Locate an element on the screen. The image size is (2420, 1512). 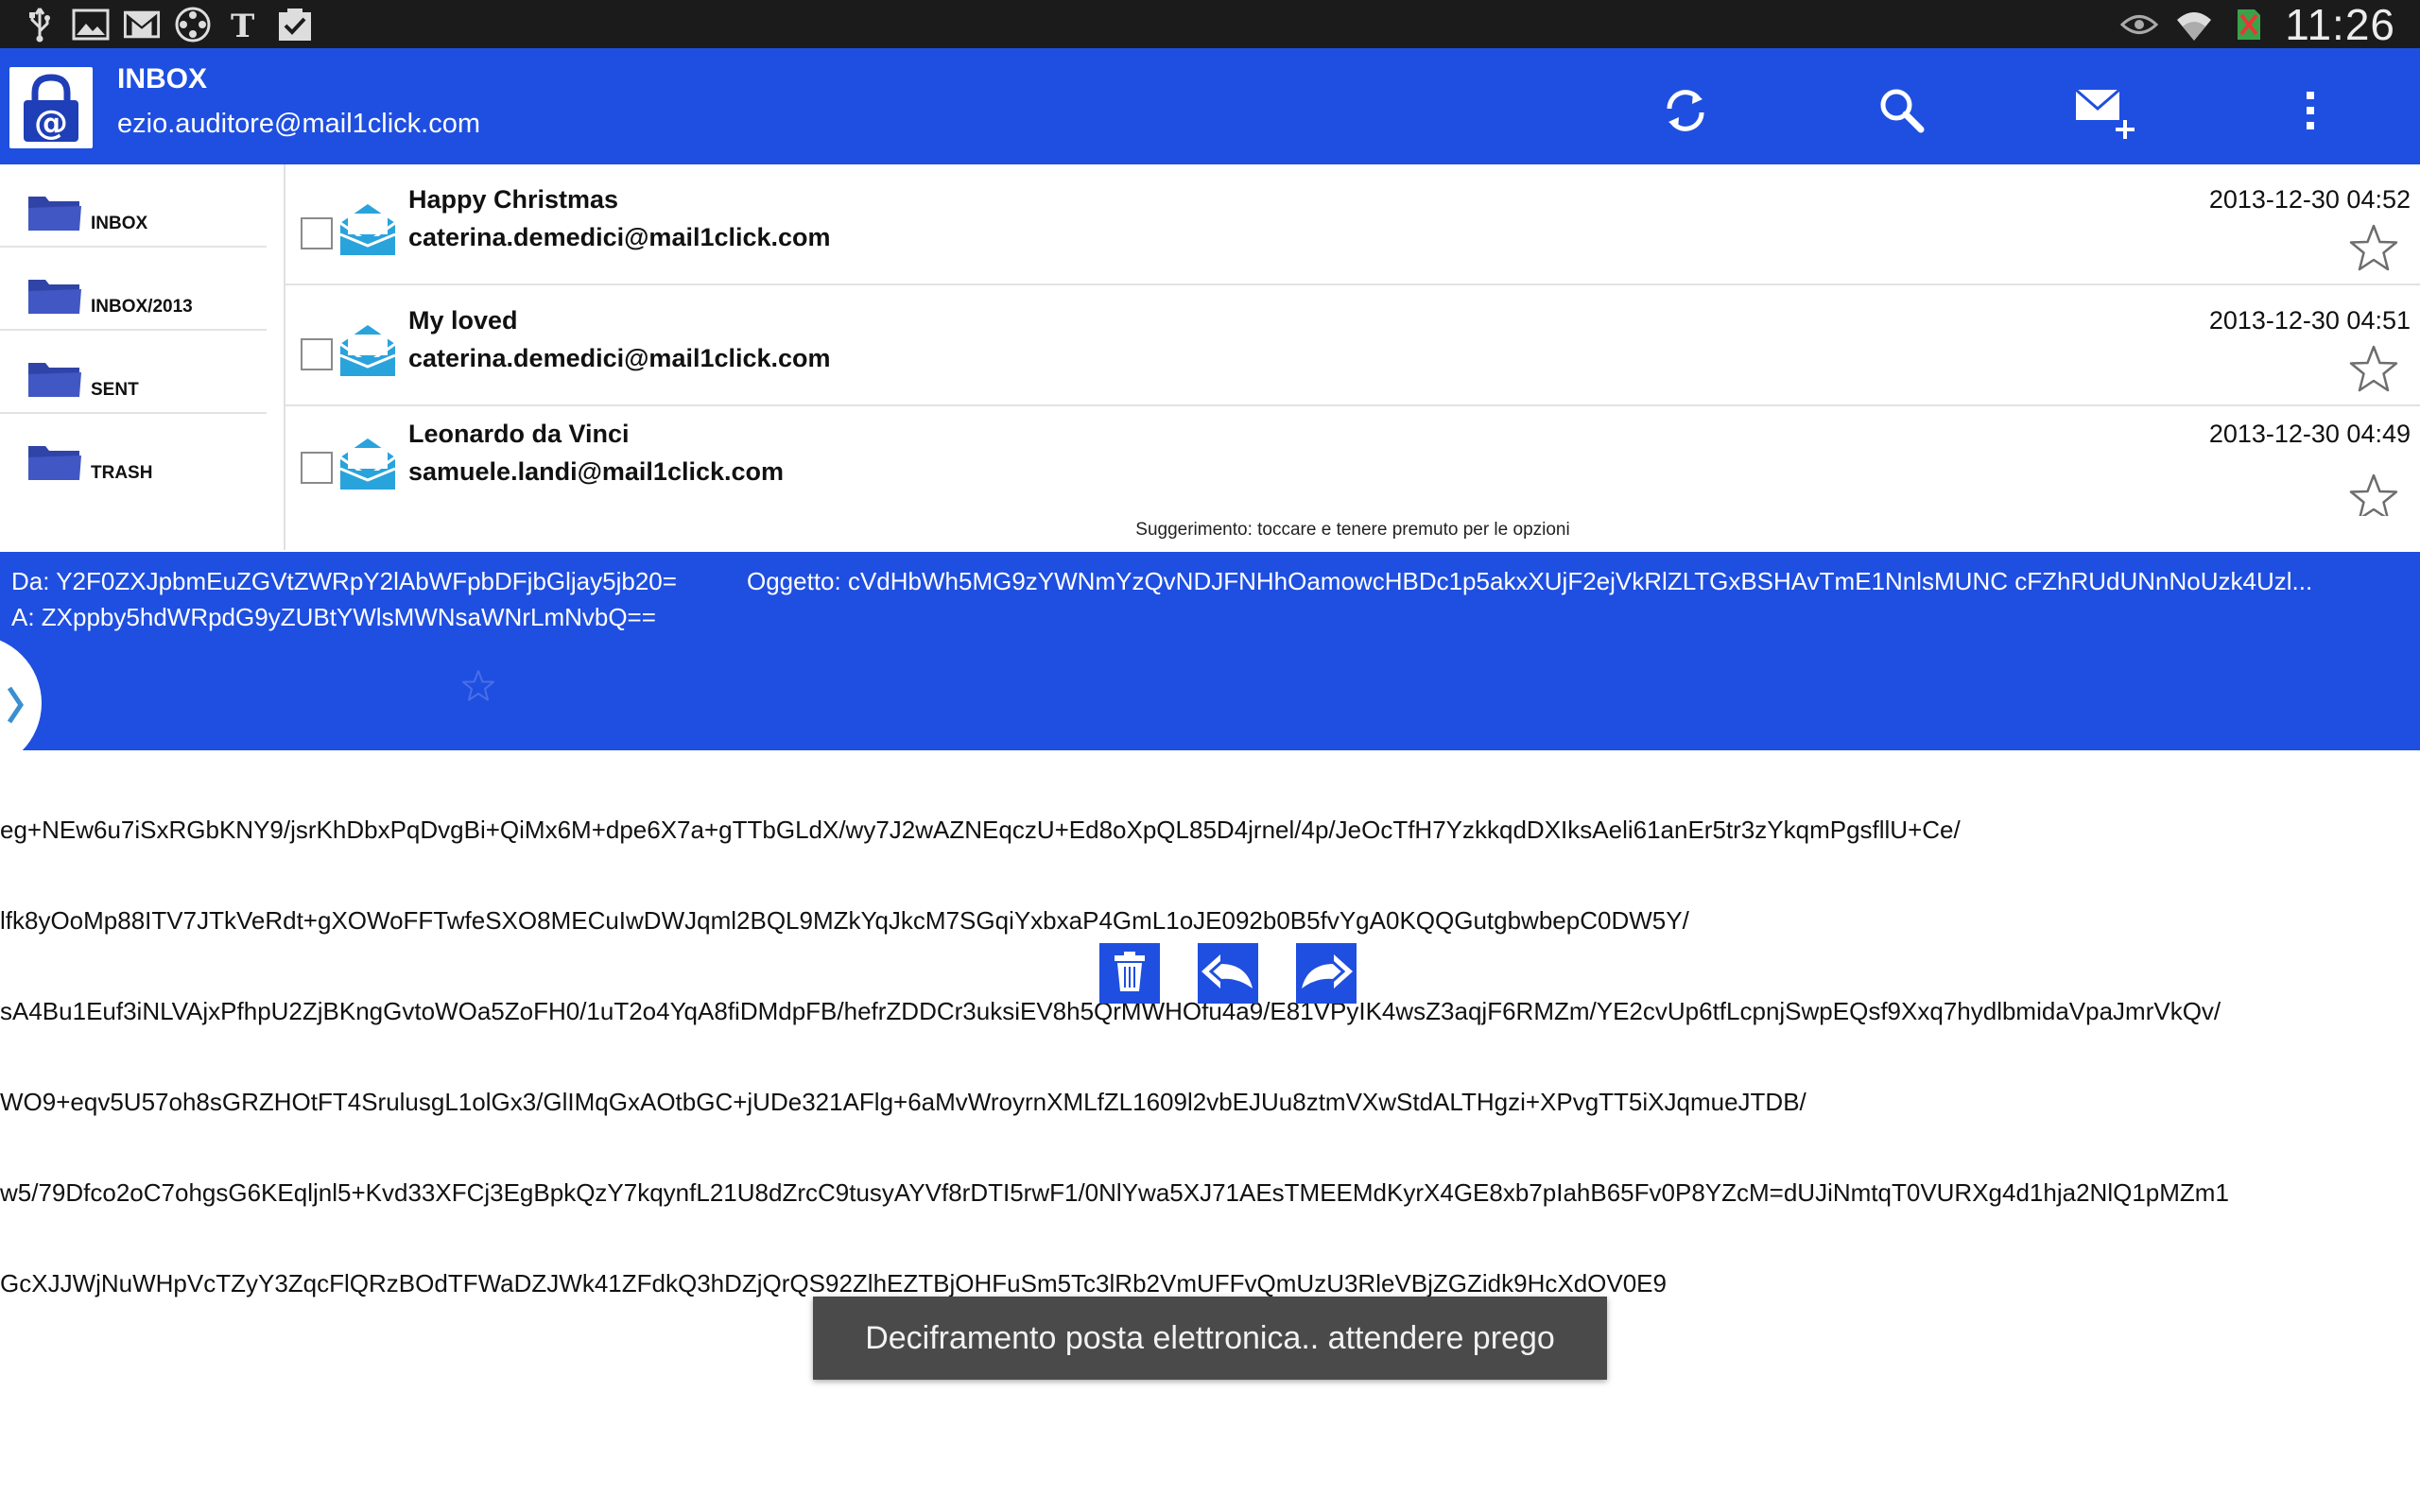
film-reel-icon is located at coordinates (193, 24).